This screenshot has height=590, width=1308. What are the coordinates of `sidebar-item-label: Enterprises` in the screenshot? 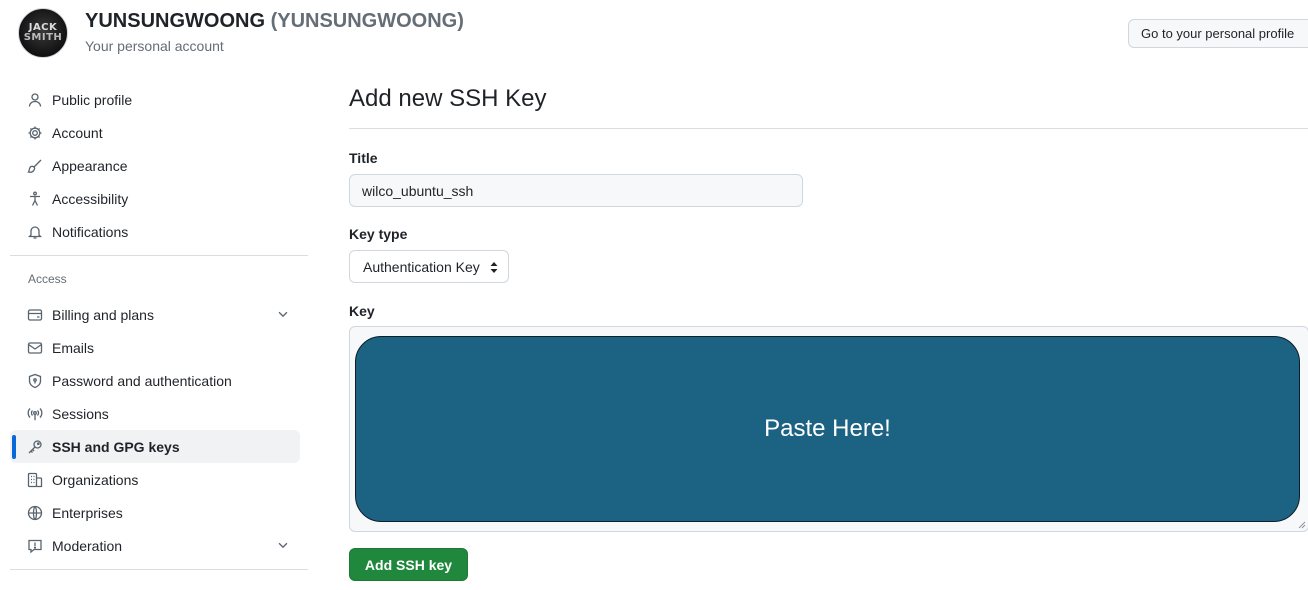 It's located at (87, 512).